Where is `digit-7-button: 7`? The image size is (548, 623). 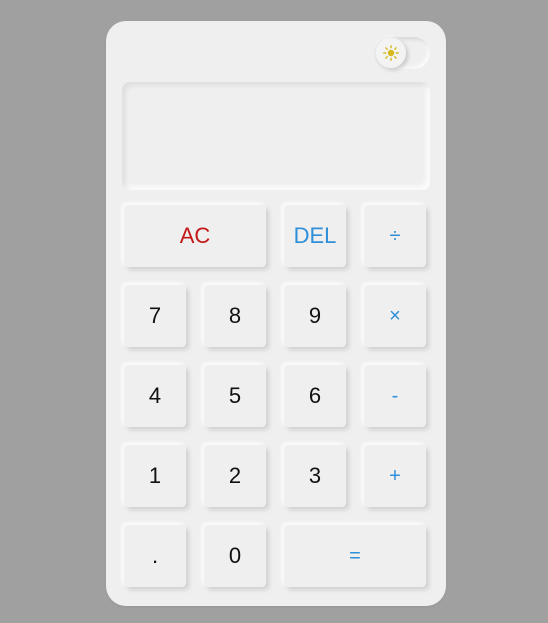 digit-7-button: 7 is located at coordinates (155, 316).